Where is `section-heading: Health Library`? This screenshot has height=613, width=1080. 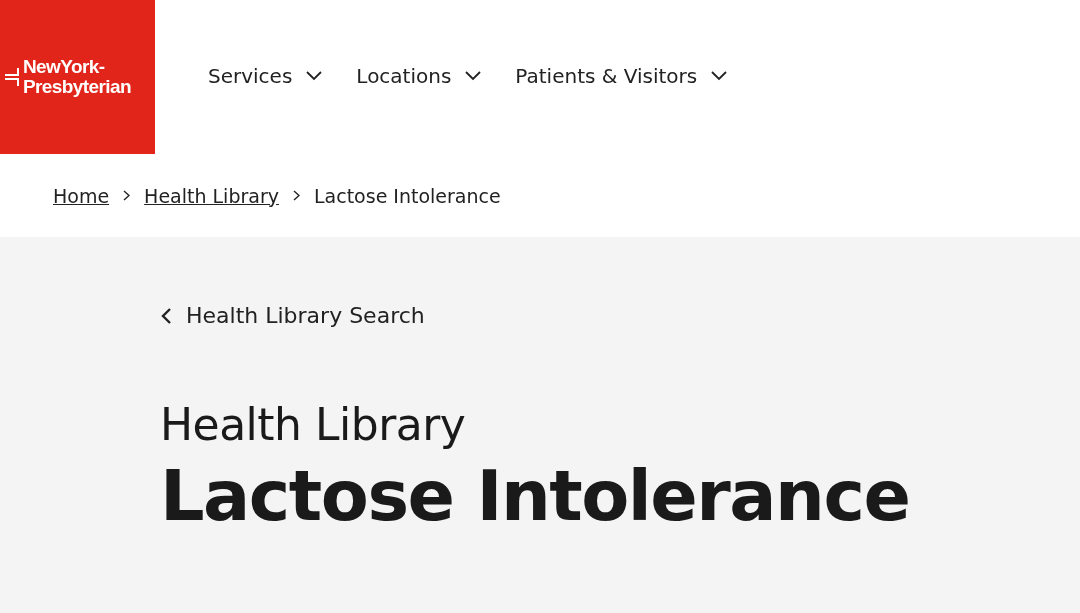
section-heading: Health Library is located at coordinates (313, 424).